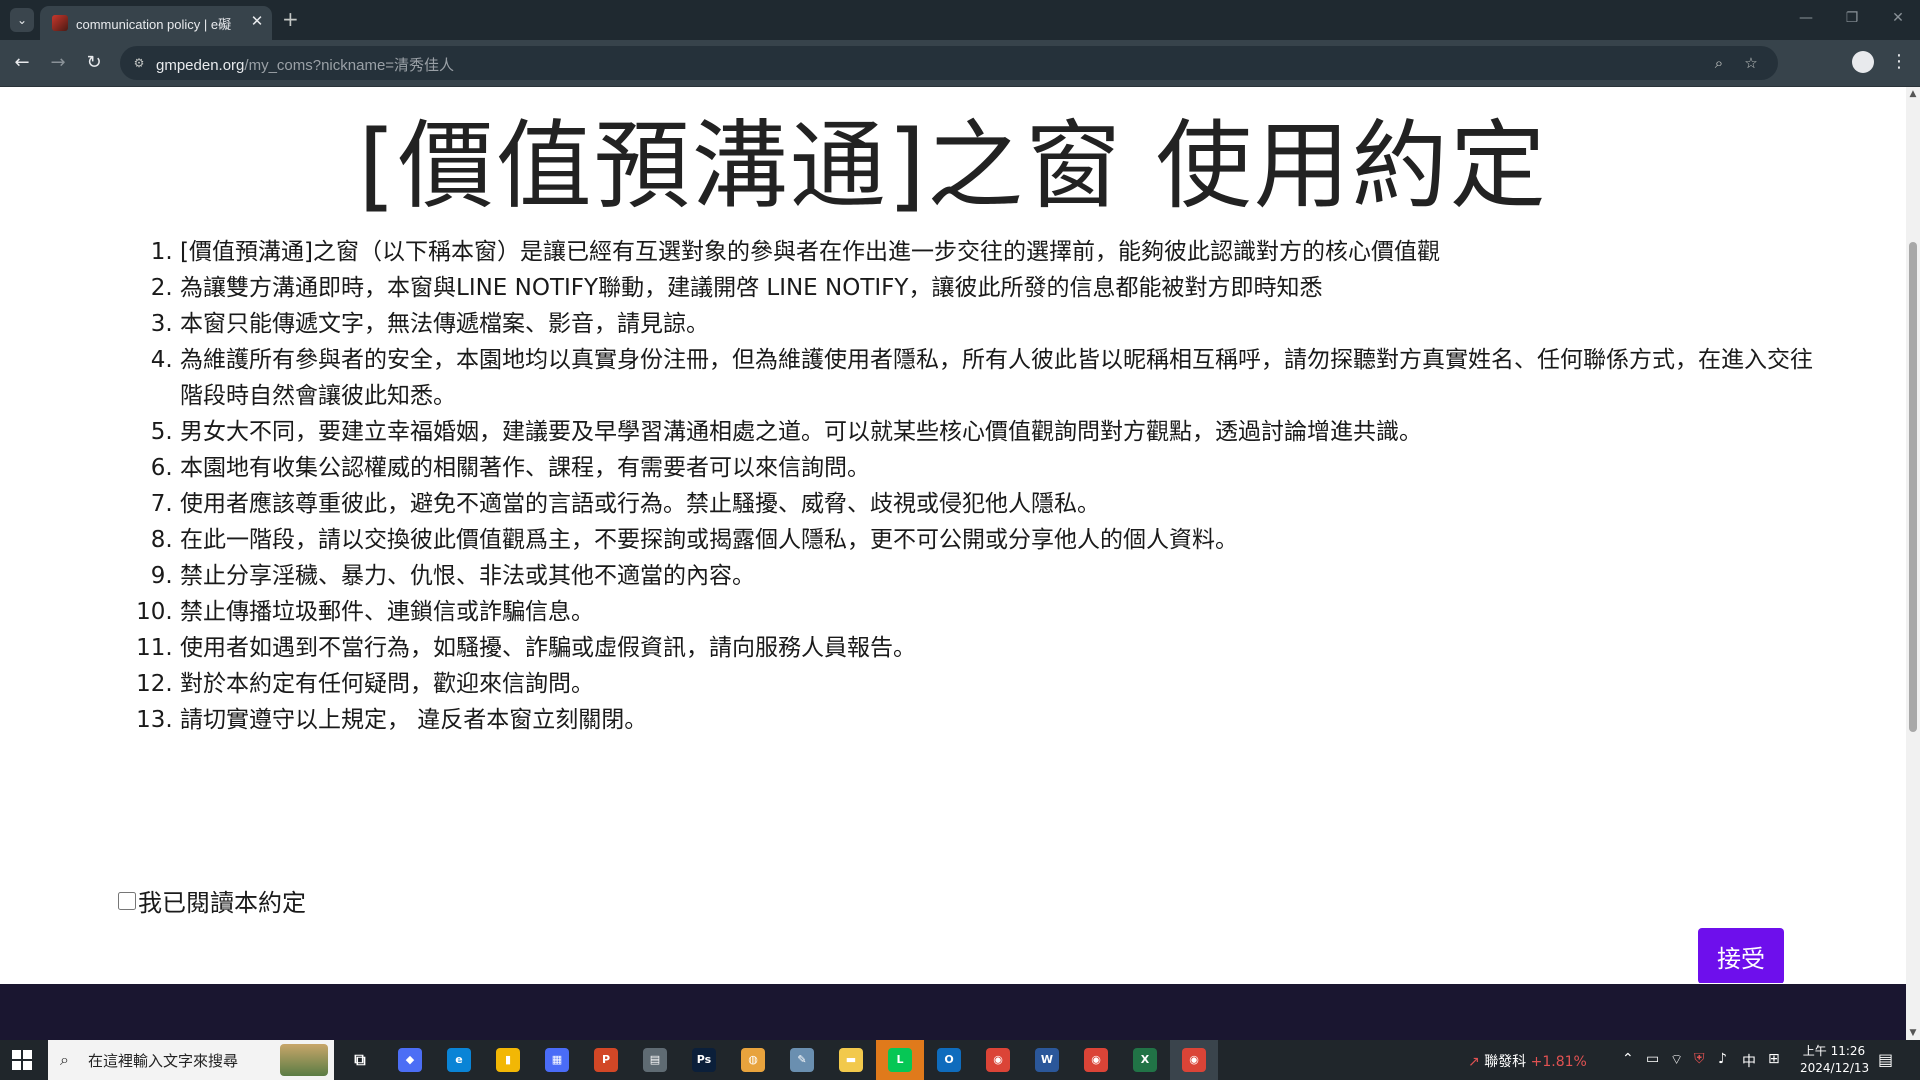  Describe the element at coordinates (1899, 62) in the screenshot. I see `browser-menu-icon: ⋮` at that location.